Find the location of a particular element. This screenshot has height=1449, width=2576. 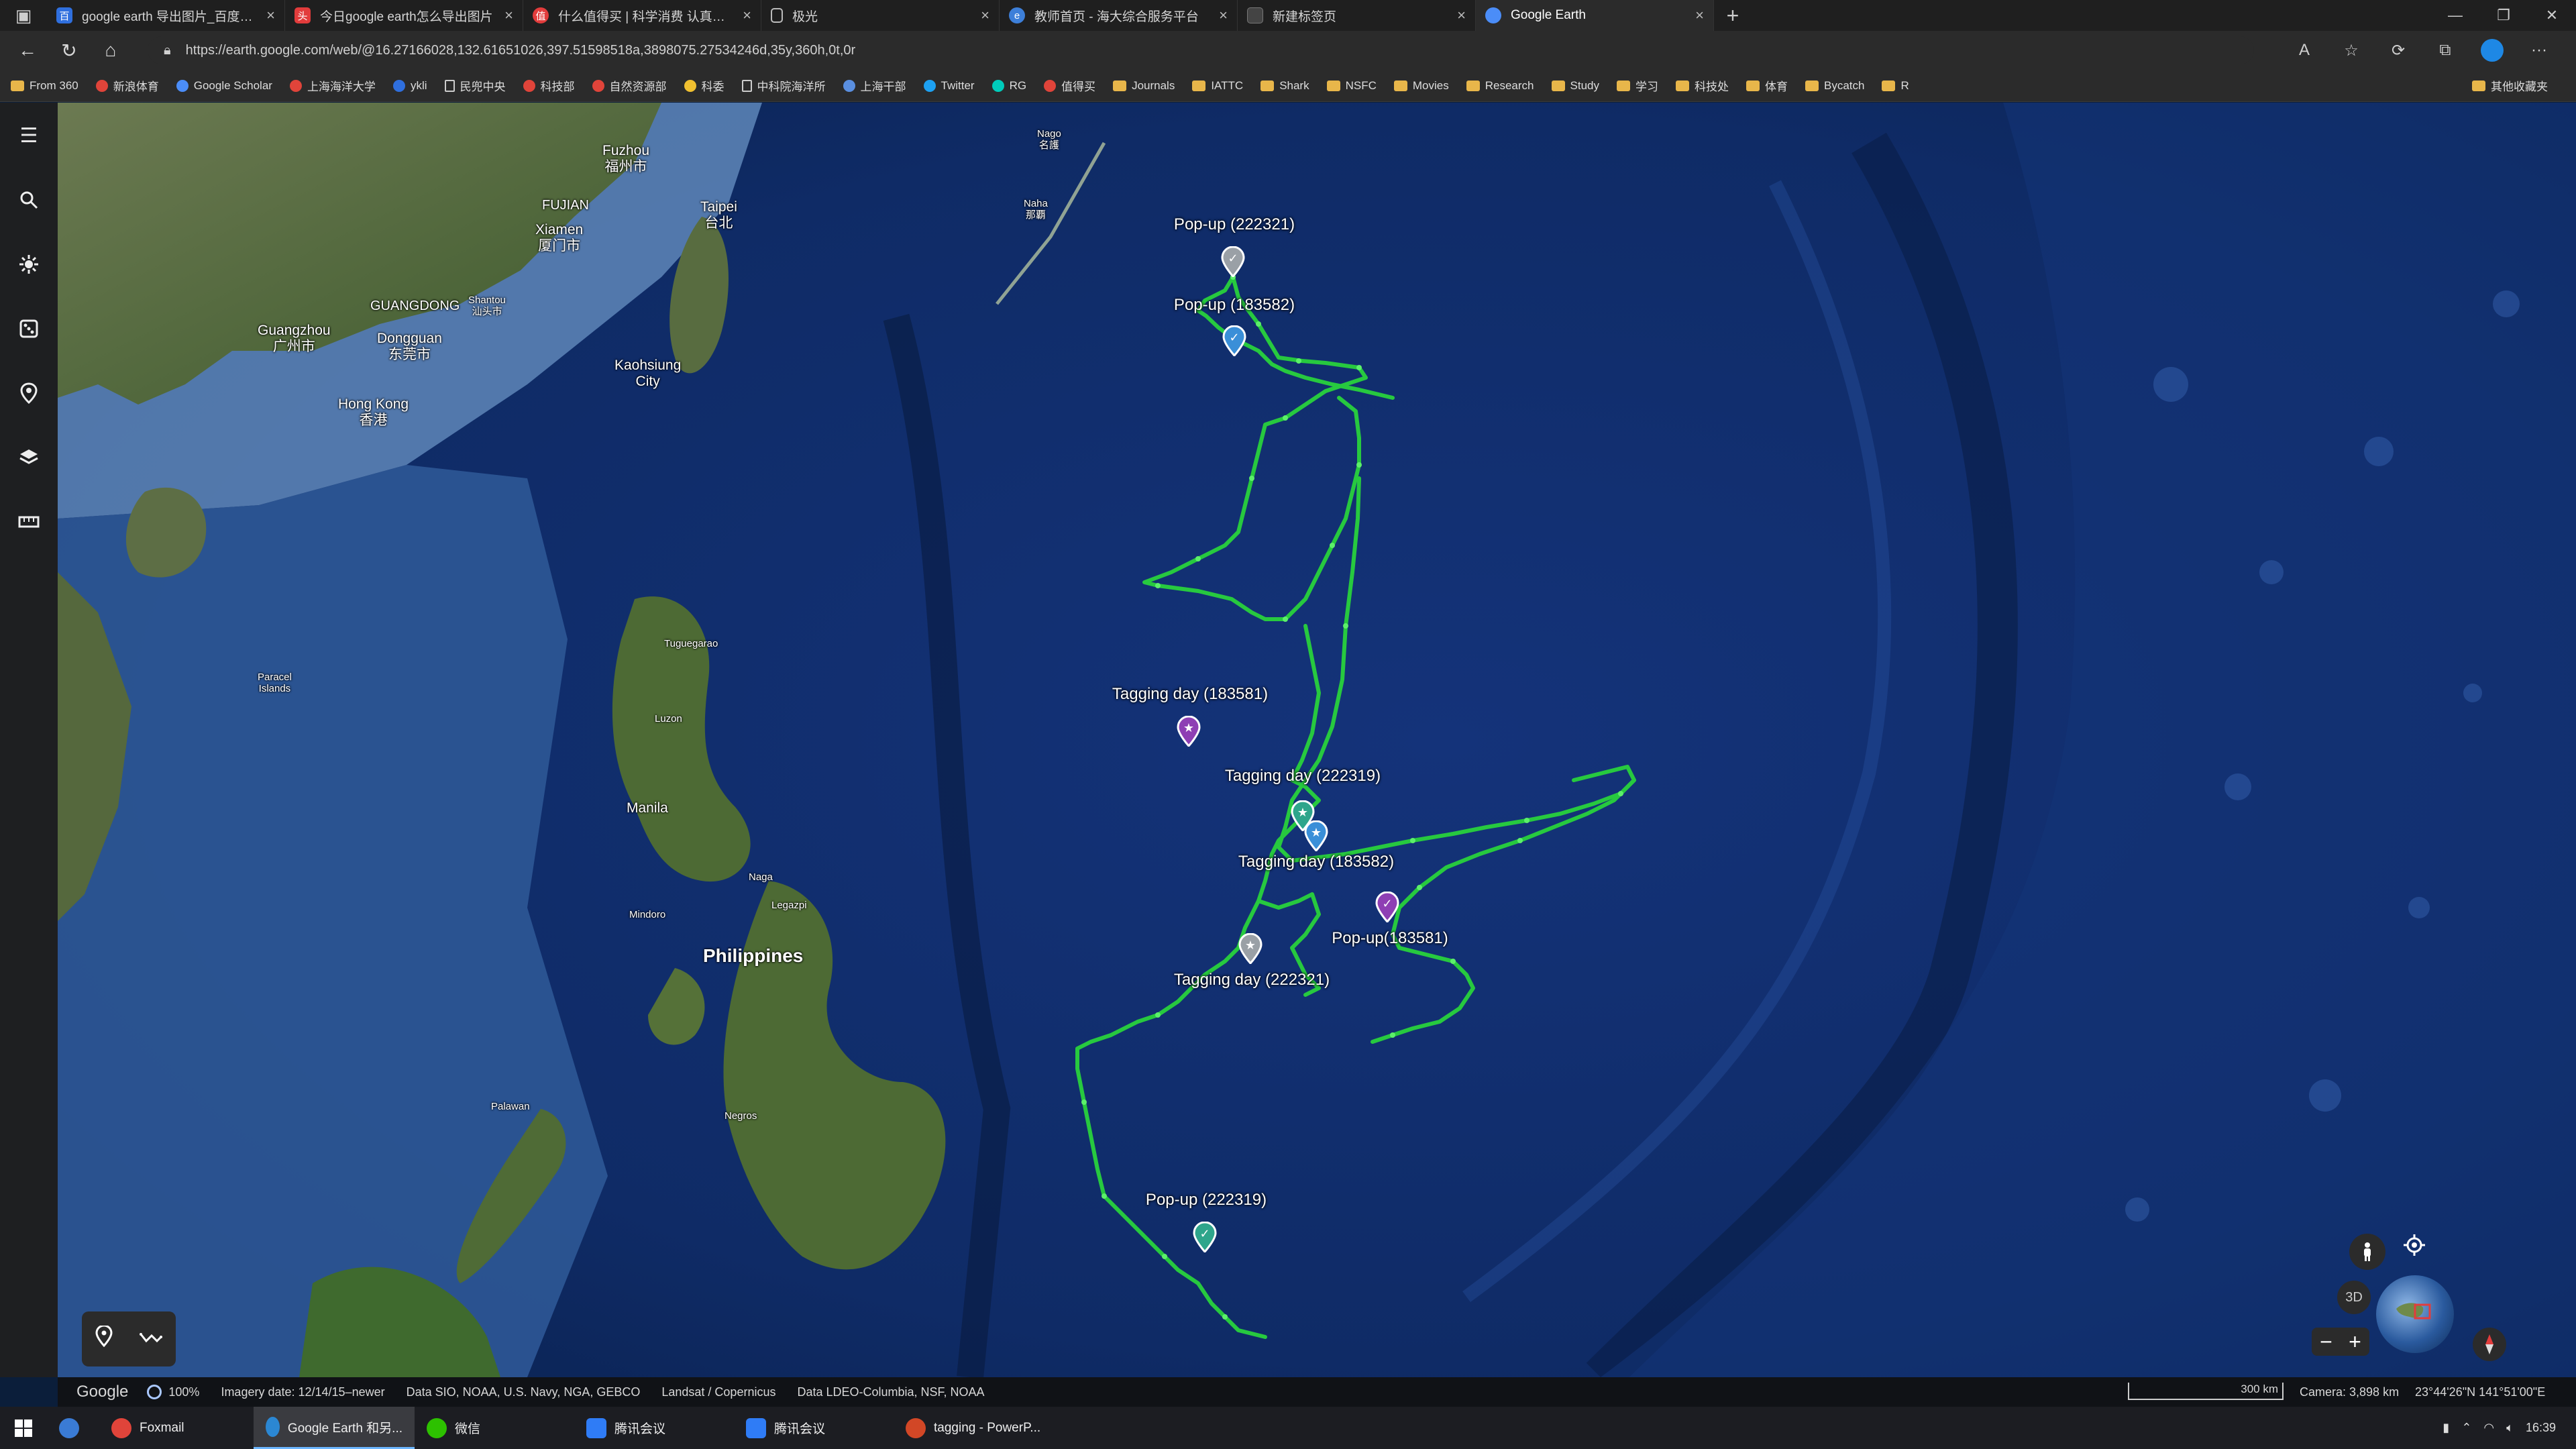

data-credits-3: Data LDEO-Columbia, NSF, NOAA is located at coordinates (890, 1392).